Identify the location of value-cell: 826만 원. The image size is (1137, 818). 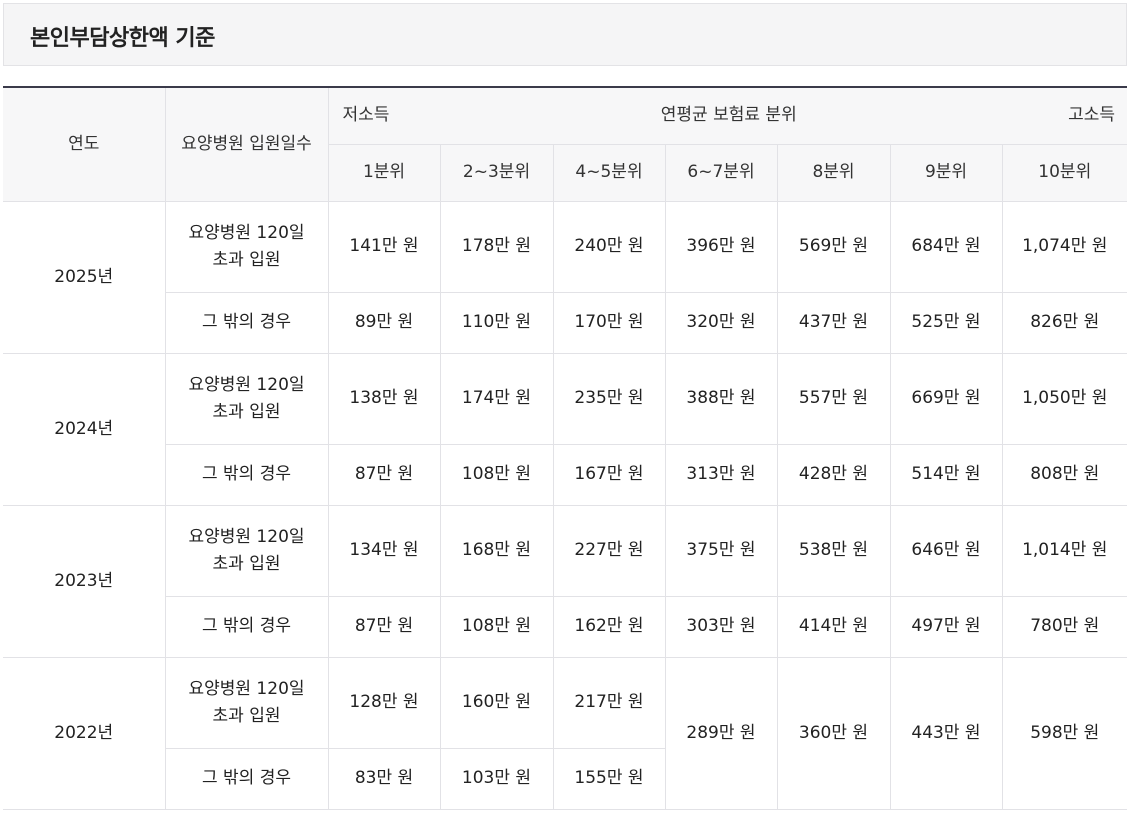
(1064, 323).